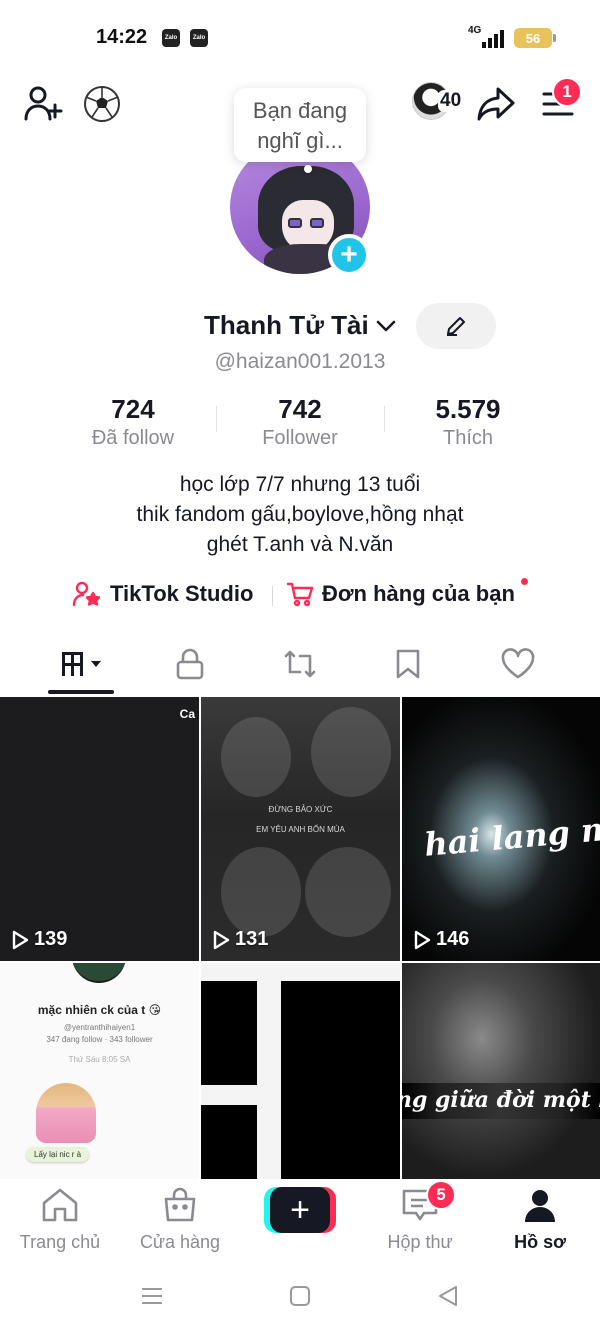 The image size is (600, 1333). I want to click on bio-line: ghét T.anh và N.văn, so click(300, 544).